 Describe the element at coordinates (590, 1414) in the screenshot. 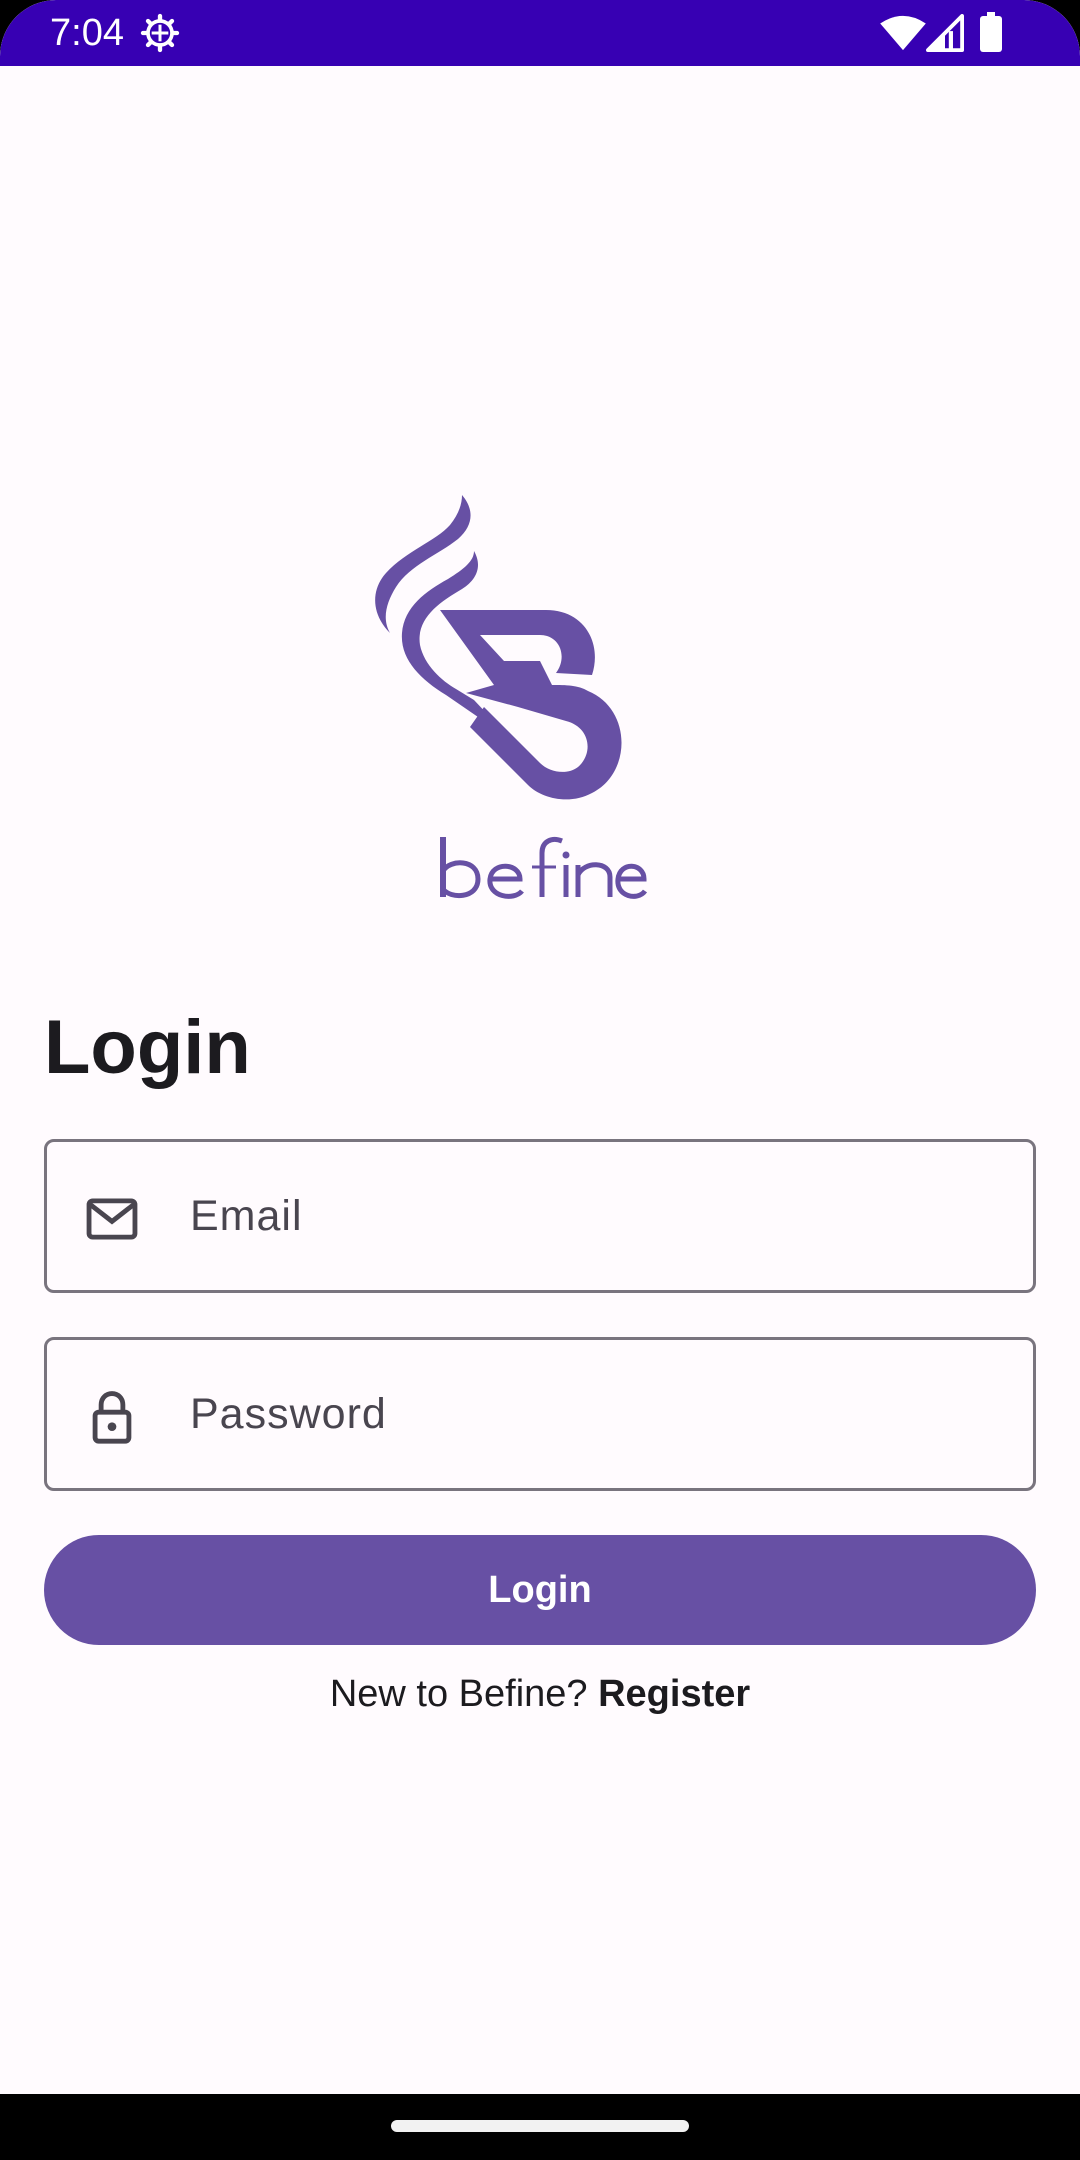

I see `password-input` at that location.